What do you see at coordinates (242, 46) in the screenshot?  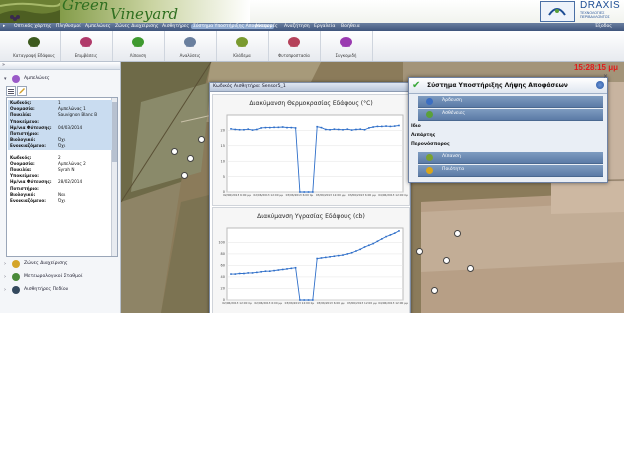 I see `tool-button-4: Κλάδεμα` at bounding box center [242, 46].